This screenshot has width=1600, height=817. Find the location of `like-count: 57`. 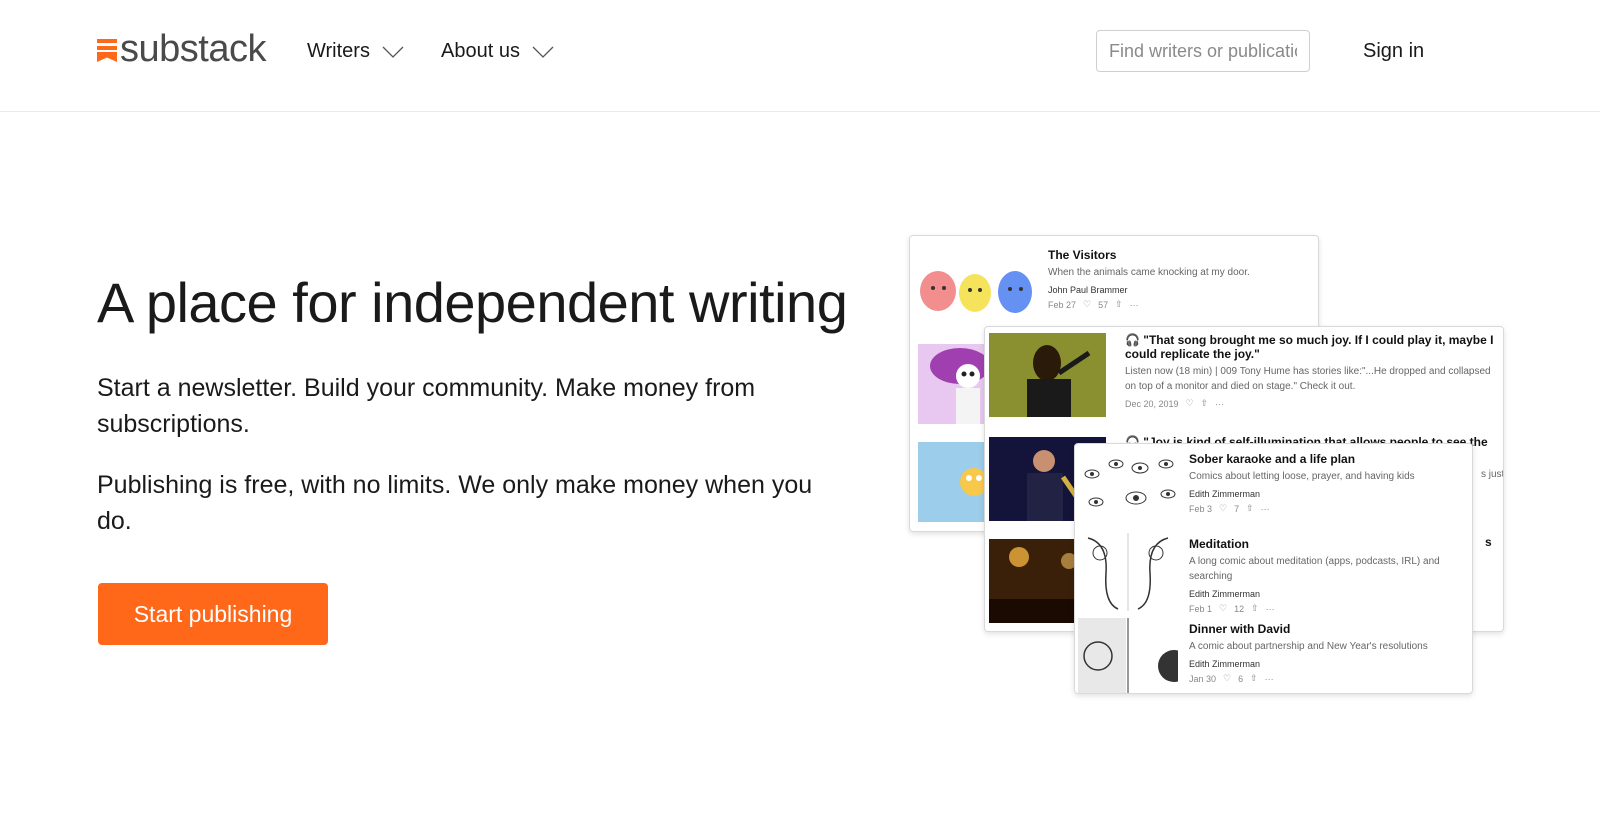

like-count: 57 is located at coordinates (1103, 304).